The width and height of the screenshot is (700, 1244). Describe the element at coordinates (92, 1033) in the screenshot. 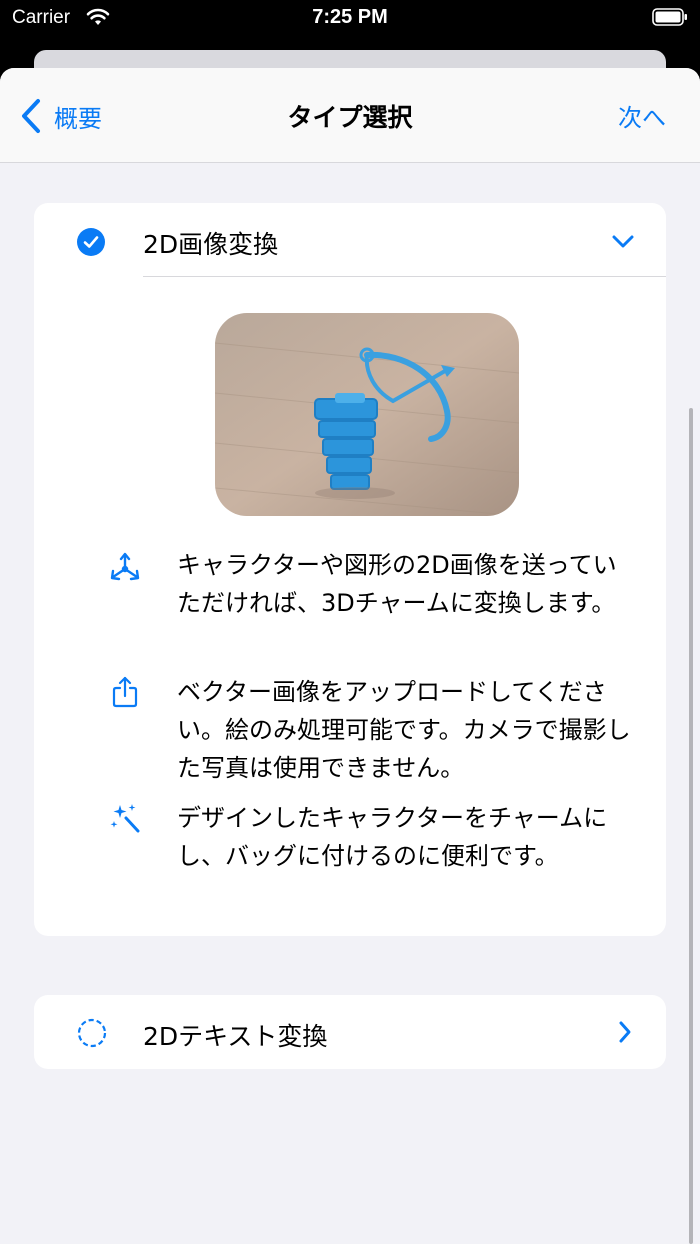

I see `dashed-circle-icon` at that location.